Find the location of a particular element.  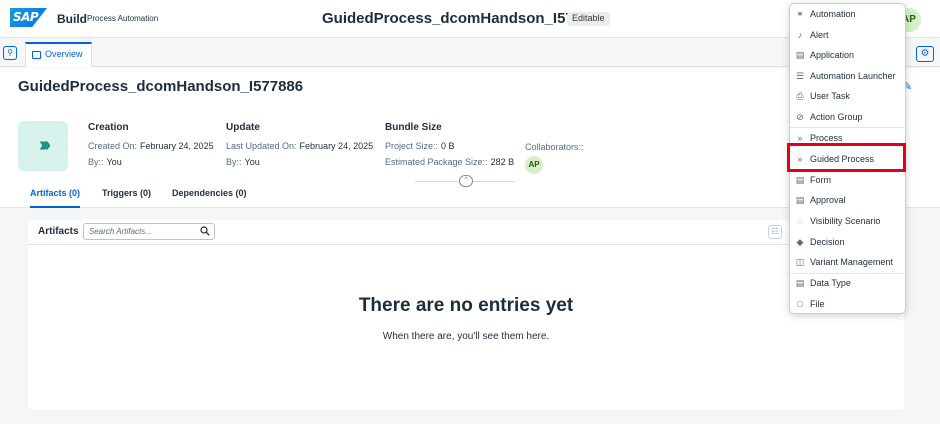

menu-item-application: ▤ Application is located at coordinates (848, 55).